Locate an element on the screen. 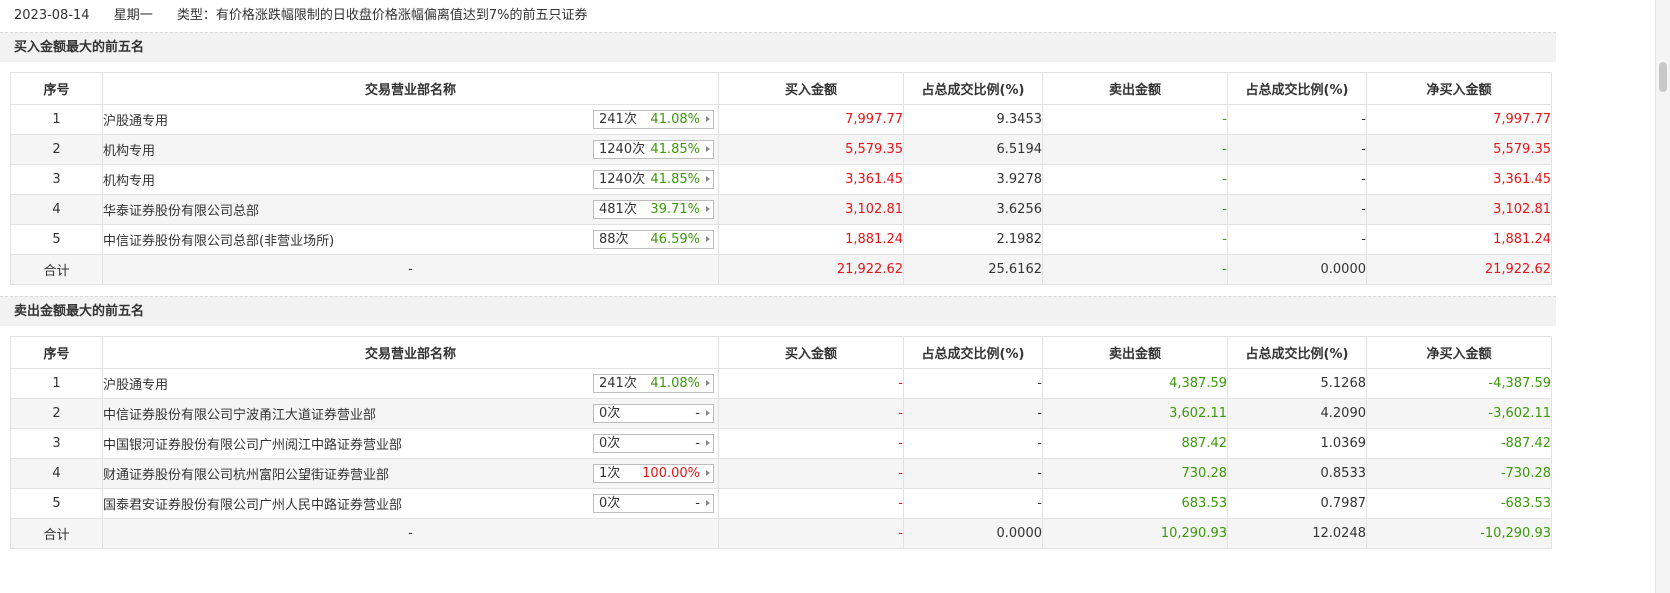 The image size is (1670, 593). sell-amount: 3,602.11 is located at coordinates (1135, 413).